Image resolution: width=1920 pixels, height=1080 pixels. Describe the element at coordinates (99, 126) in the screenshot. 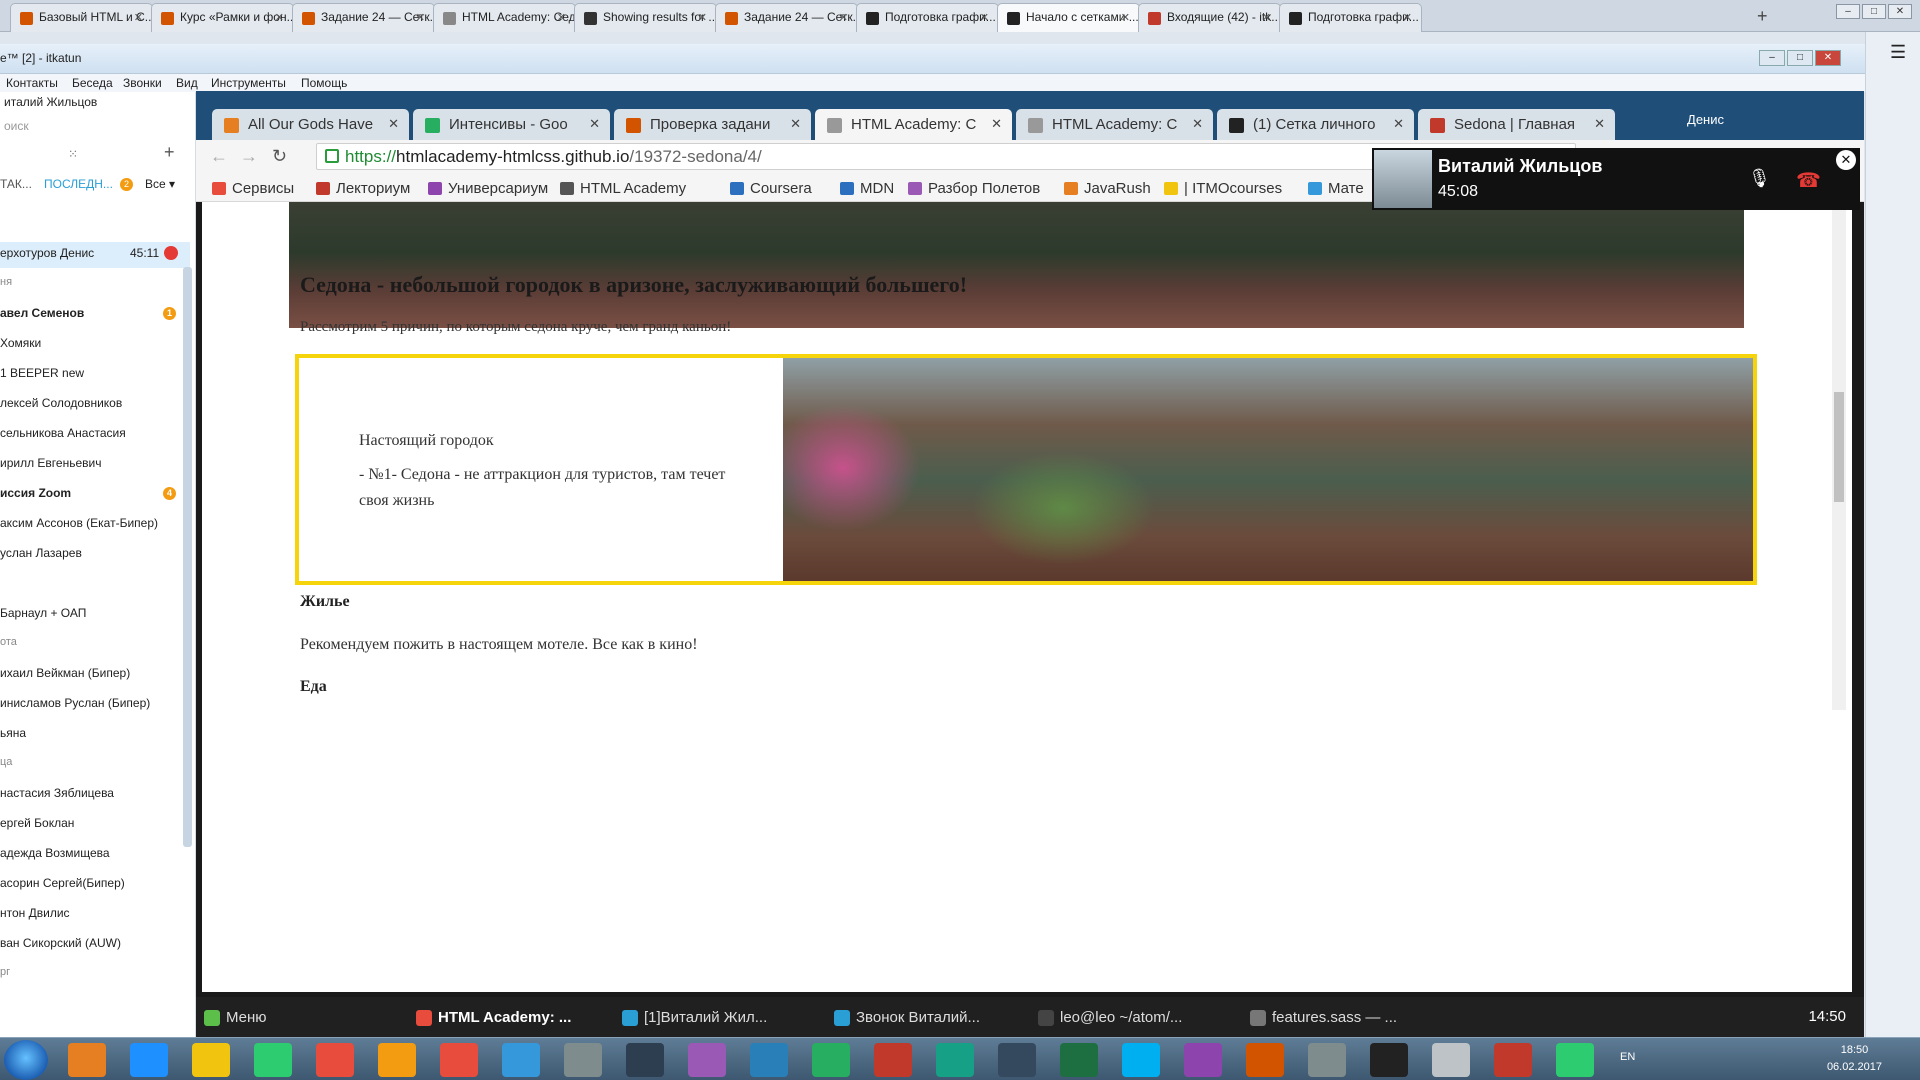

I see `search-input: оиск` at that location.